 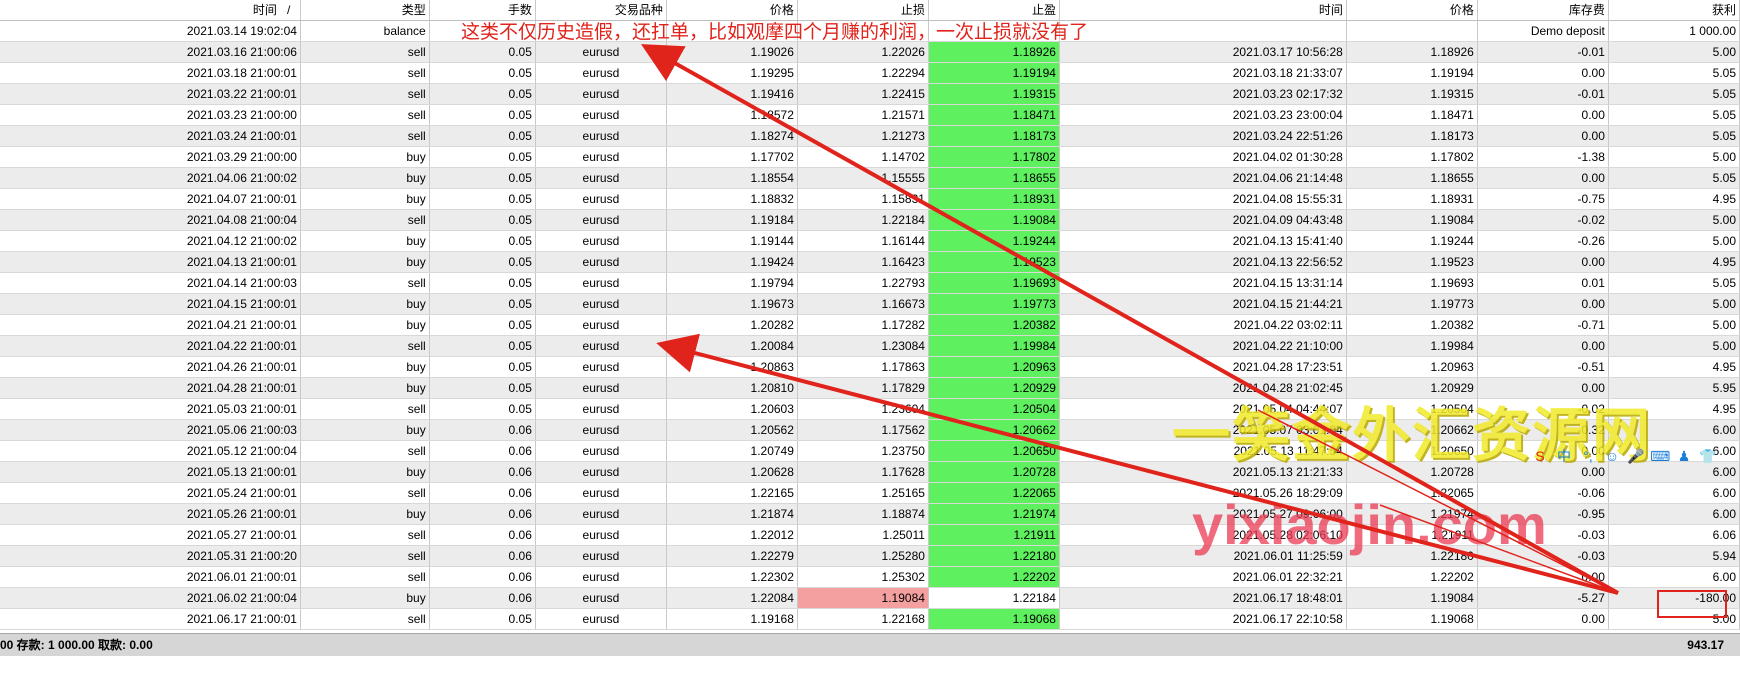 I want to click on annotation-note: 这类不仅历史造假，还扛单，比如观摩四个月赚的利润，一次止损就没有了, so click(x=775, y=32).